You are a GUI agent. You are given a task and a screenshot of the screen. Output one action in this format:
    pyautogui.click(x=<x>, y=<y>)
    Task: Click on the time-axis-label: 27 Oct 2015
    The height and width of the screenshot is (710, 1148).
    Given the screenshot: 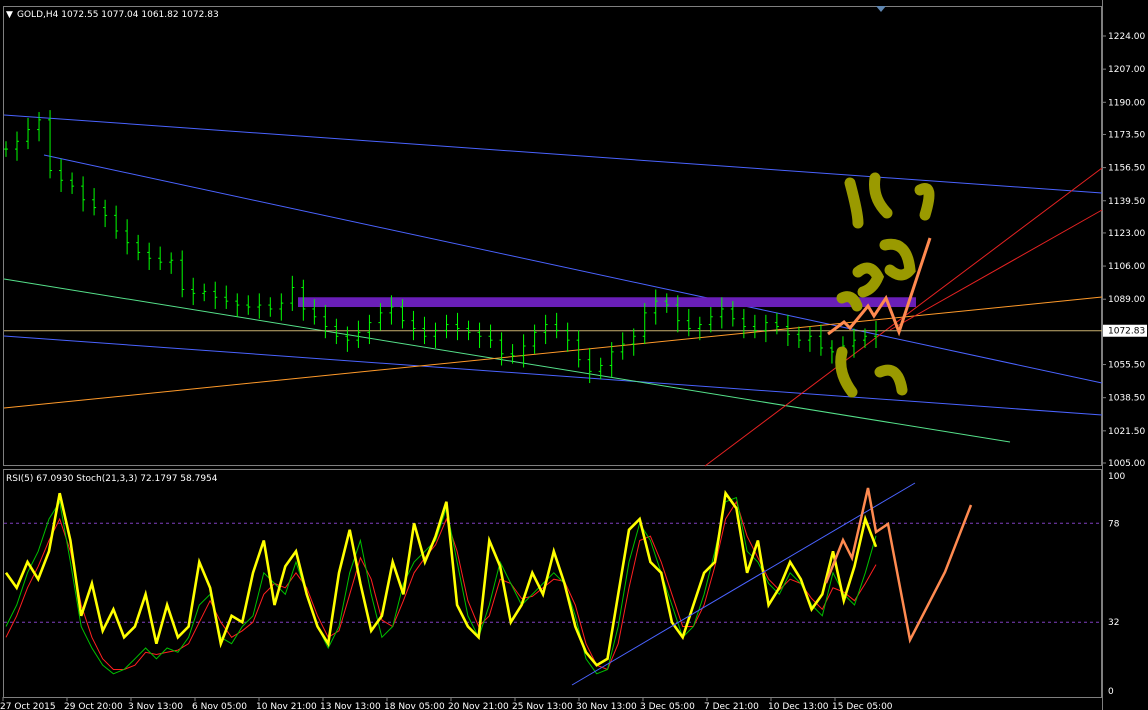 What is the action you would take?
    pyautogui.click(x=28, y=706)
    